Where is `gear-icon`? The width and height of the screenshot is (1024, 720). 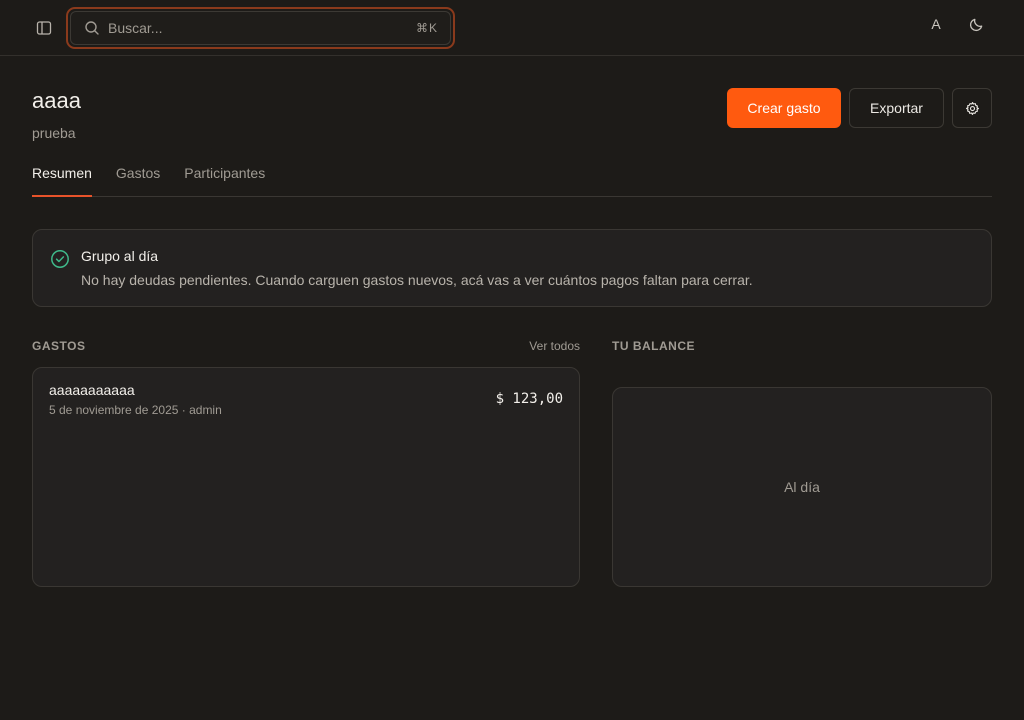
gear-icon is located at coordinates (972, 108).